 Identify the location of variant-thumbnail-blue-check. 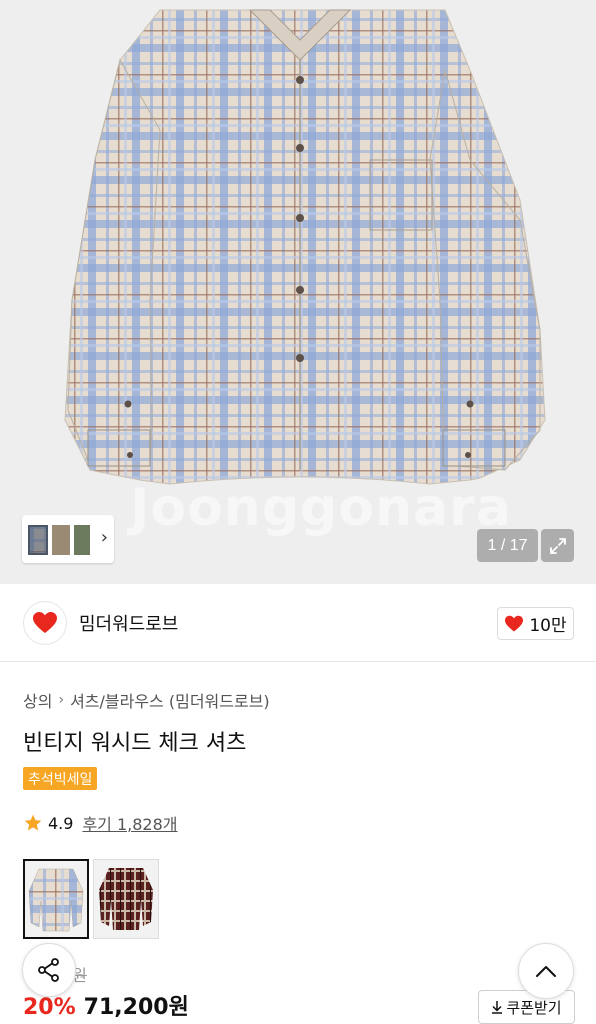
(56, 899).